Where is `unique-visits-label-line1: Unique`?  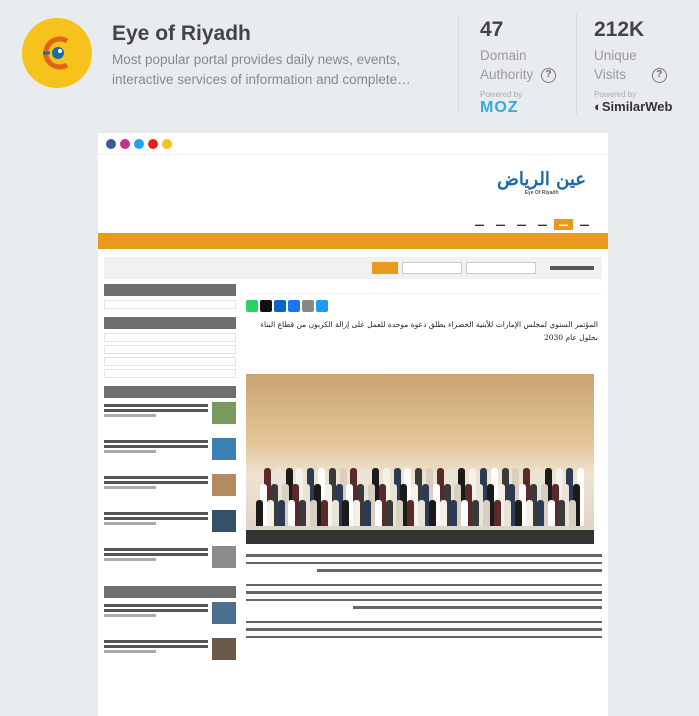
unique-visits-label-line1: Unique is located at coordinates (615, 55).